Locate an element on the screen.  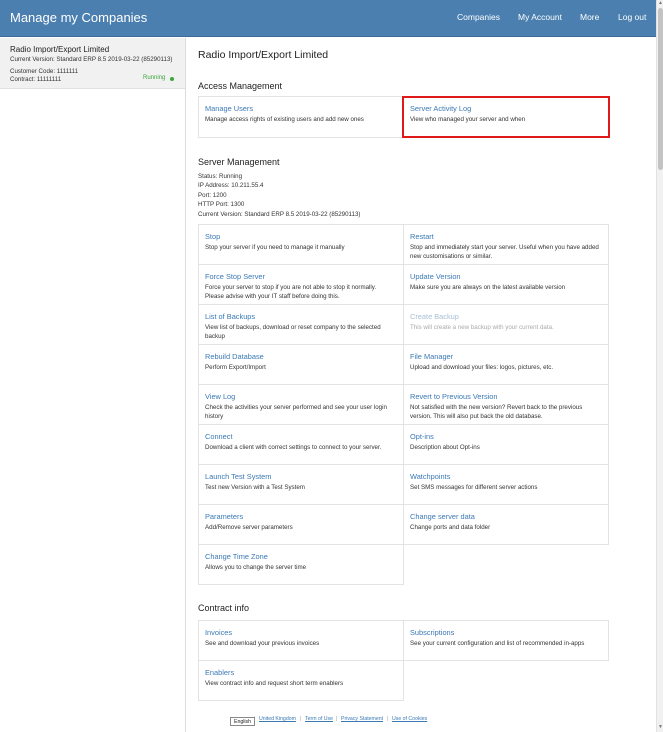
file-manager-link: File Manager is located at coordinates (431, 356).